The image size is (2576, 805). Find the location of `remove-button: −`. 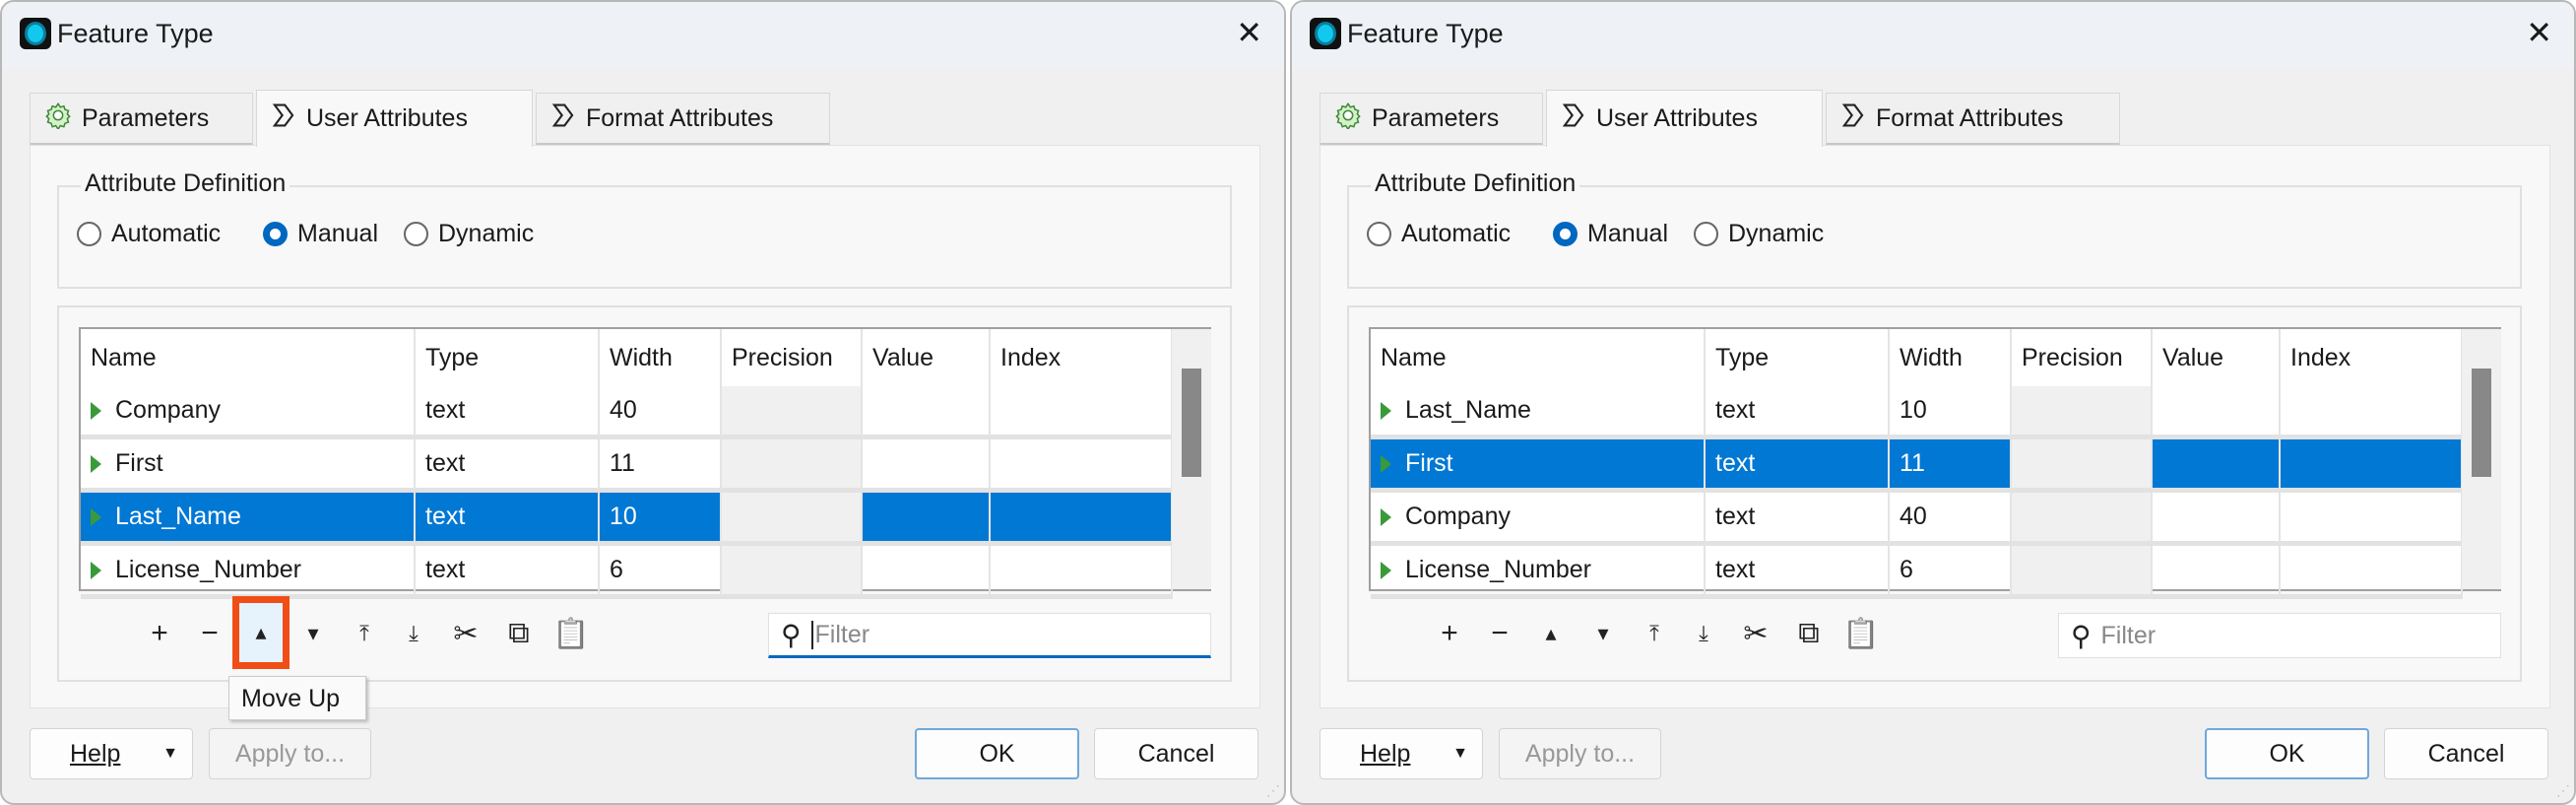

remove-button: − is located at coordinates (209, 634).